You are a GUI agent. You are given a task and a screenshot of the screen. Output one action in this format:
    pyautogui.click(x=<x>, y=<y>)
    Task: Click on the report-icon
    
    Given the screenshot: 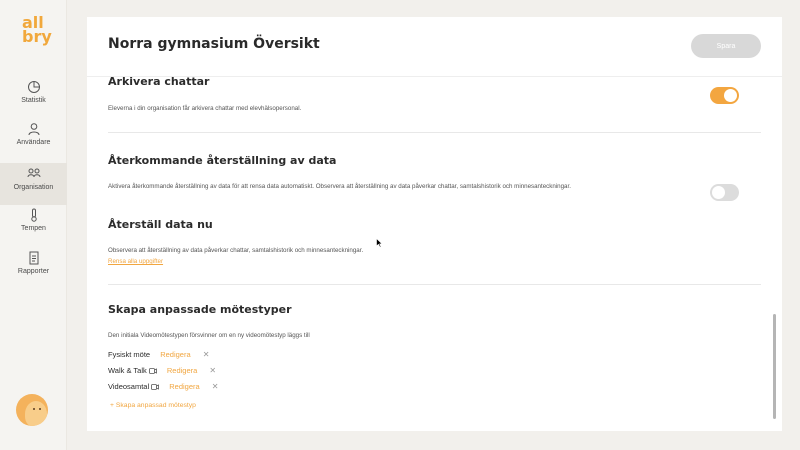 What is the action you would take?
    pyautogui.click(x=33, y=258)
    